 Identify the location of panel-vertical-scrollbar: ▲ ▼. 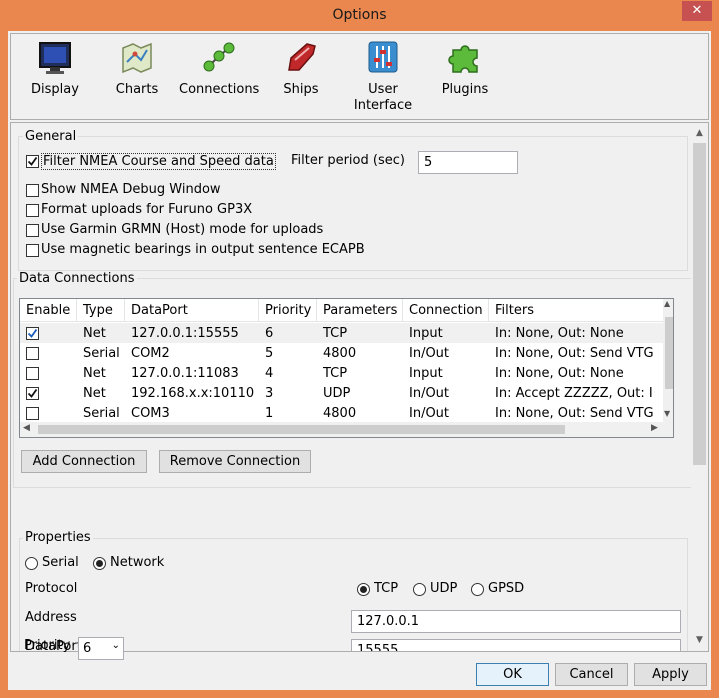
(699, 387).